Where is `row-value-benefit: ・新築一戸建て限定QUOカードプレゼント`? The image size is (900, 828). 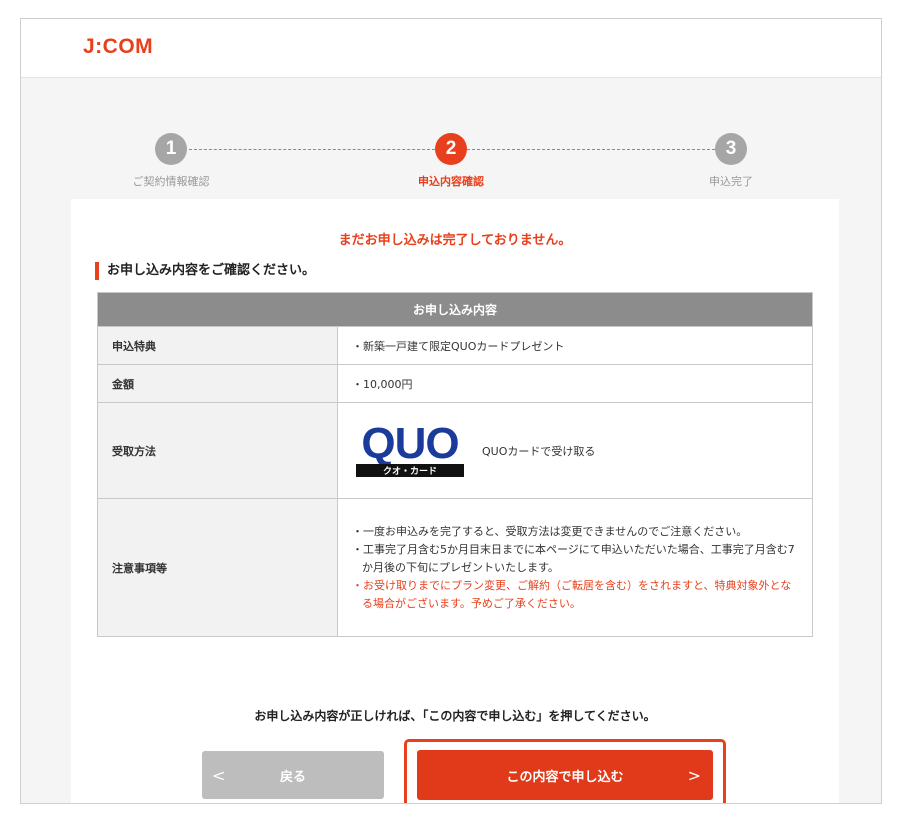 row-value-benefit: ・新築一戸建て限定QUOカードプレゼント is located at coordinates (575, 345).